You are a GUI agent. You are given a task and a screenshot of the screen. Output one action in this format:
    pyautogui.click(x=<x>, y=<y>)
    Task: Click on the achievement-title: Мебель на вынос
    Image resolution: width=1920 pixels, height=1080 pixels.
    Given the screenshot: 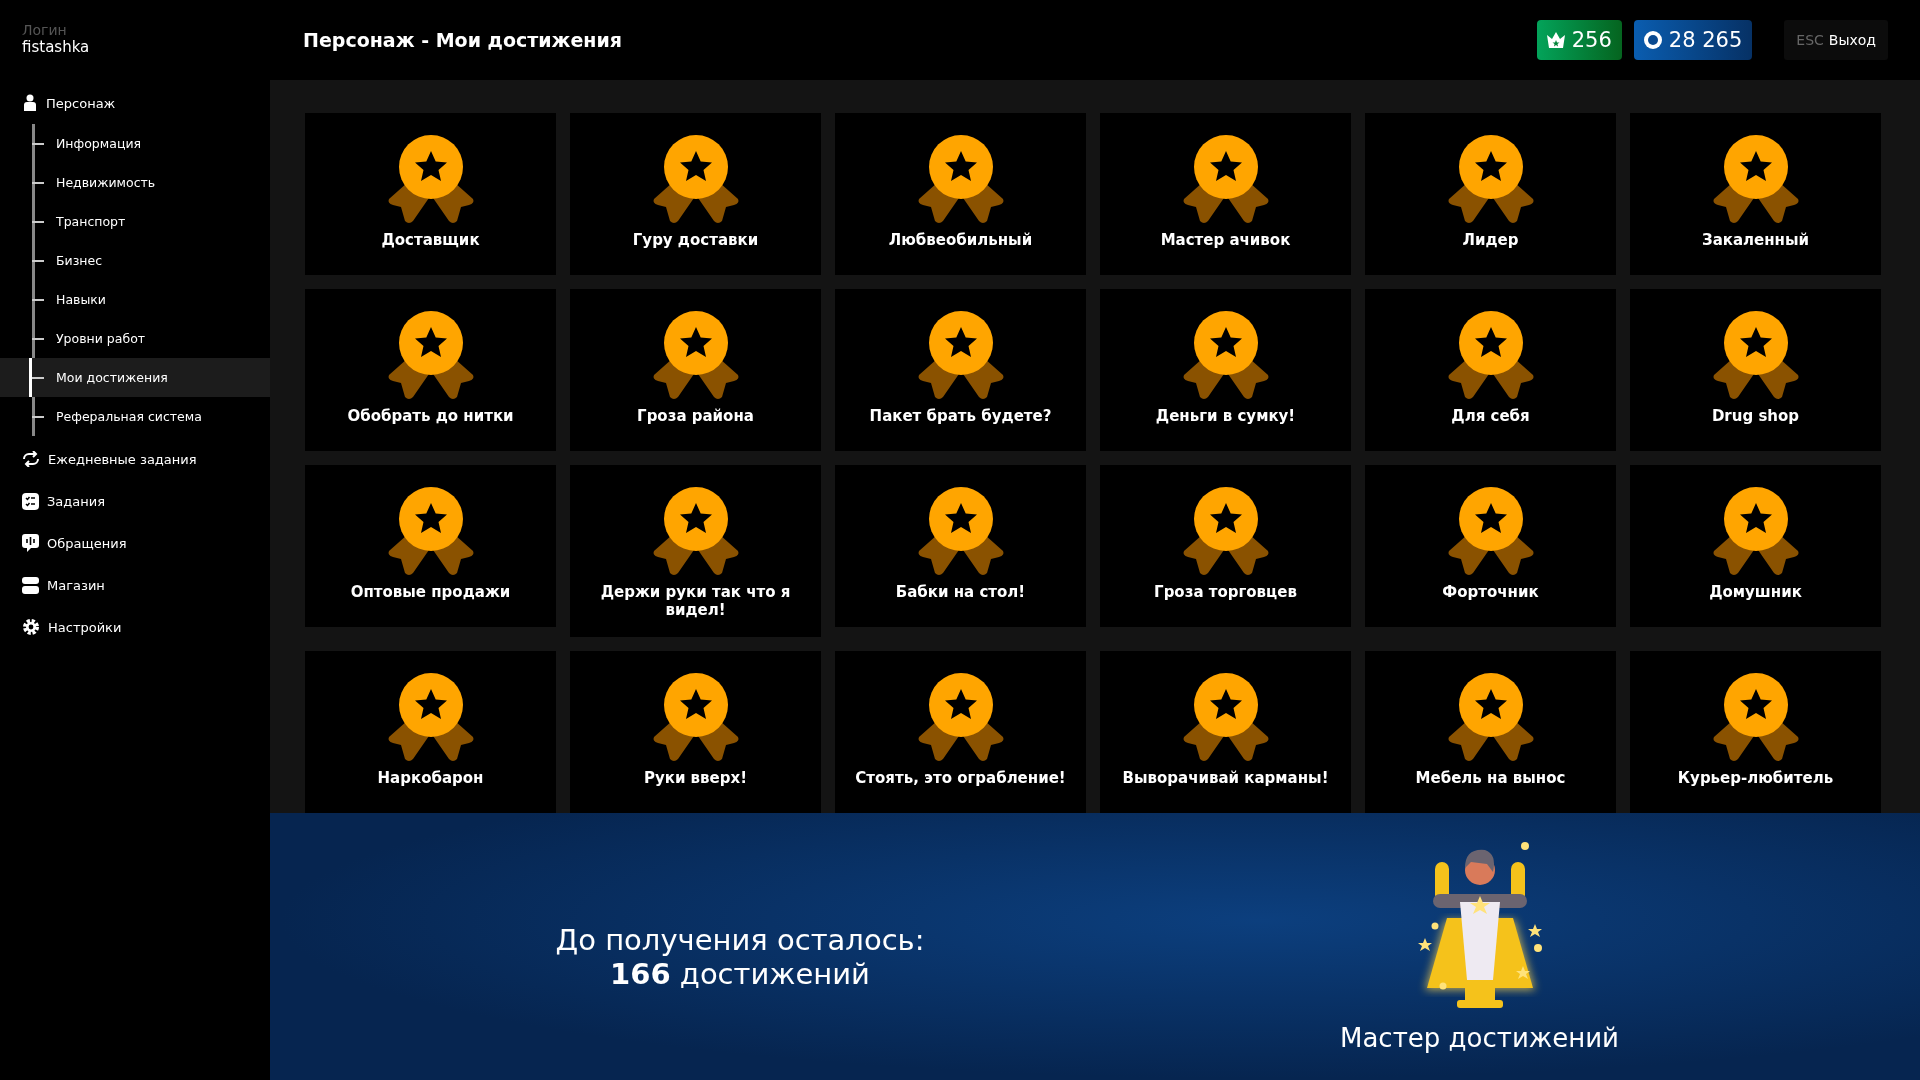 What is the action you would take?
    pyautogui.click(x=1490, y=779)
    